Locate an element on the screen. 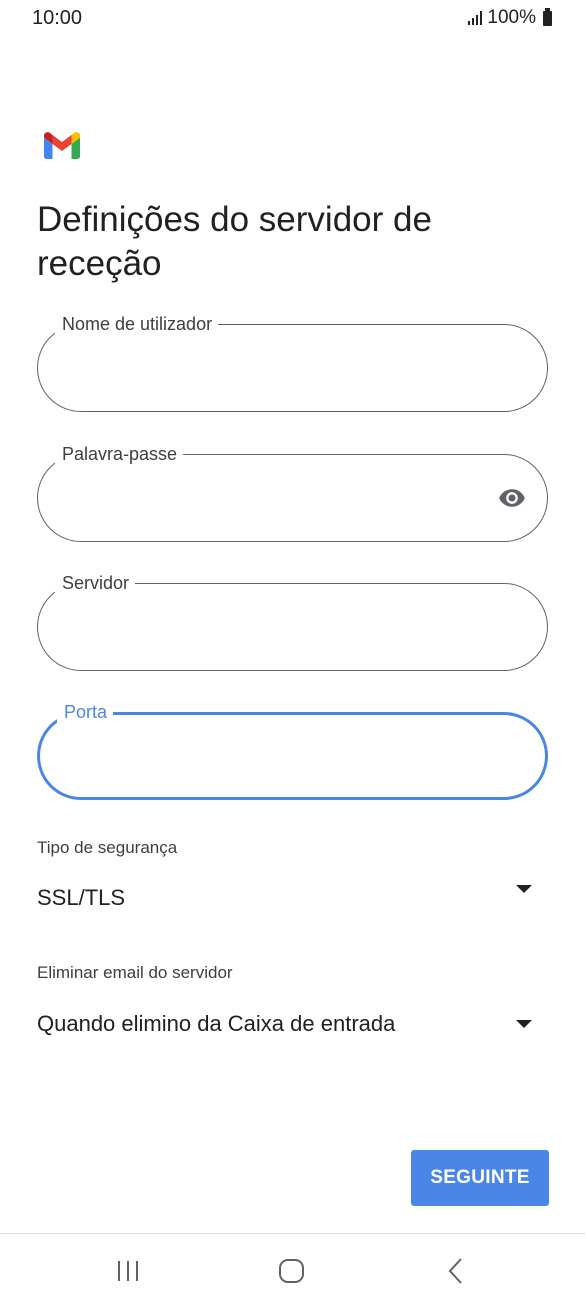 The image size is (585, 1306). eye-icon is located at coordinates (512, 498).